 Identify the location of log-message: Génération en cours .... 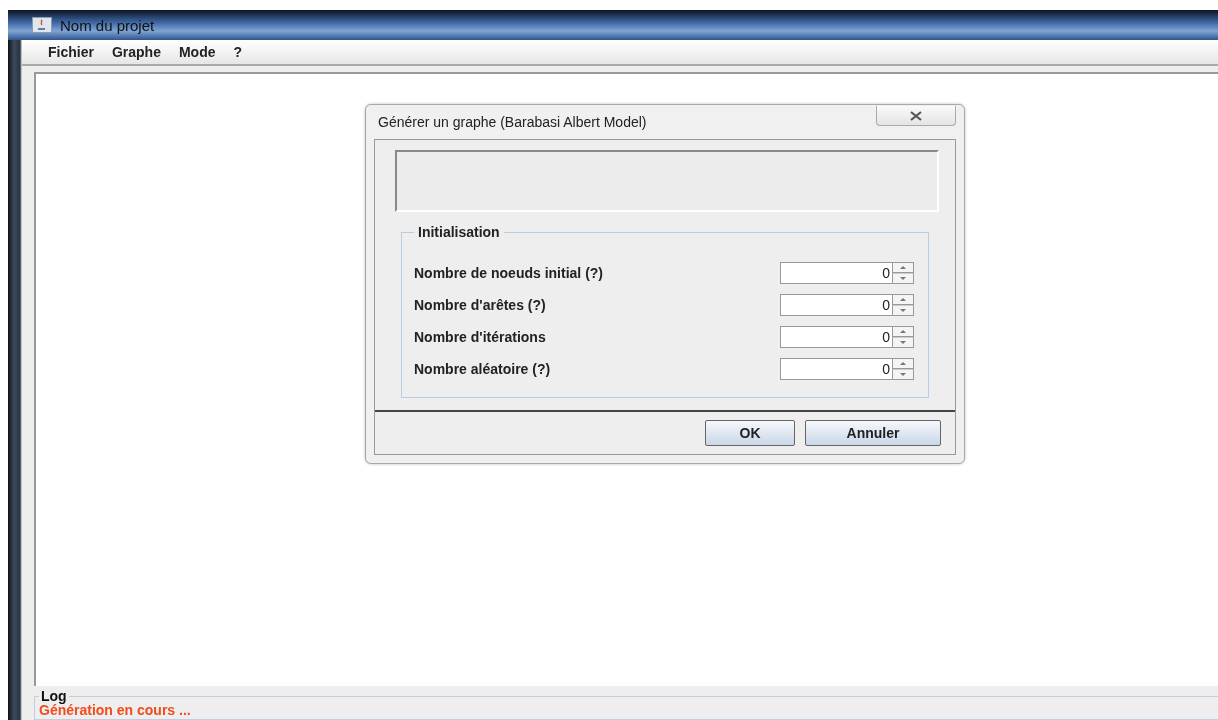
(115, 710).